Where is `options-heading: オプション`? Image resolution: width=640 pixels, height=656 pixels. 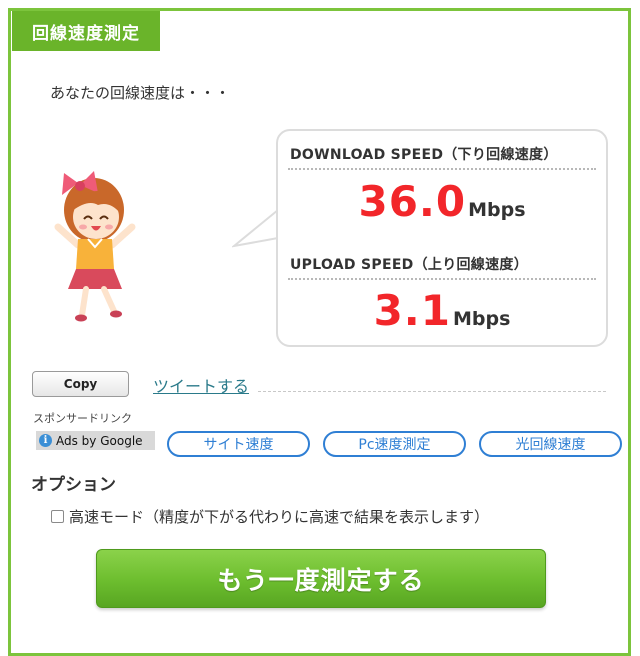
options-heading: オプション is located at coordinates (73, 485).